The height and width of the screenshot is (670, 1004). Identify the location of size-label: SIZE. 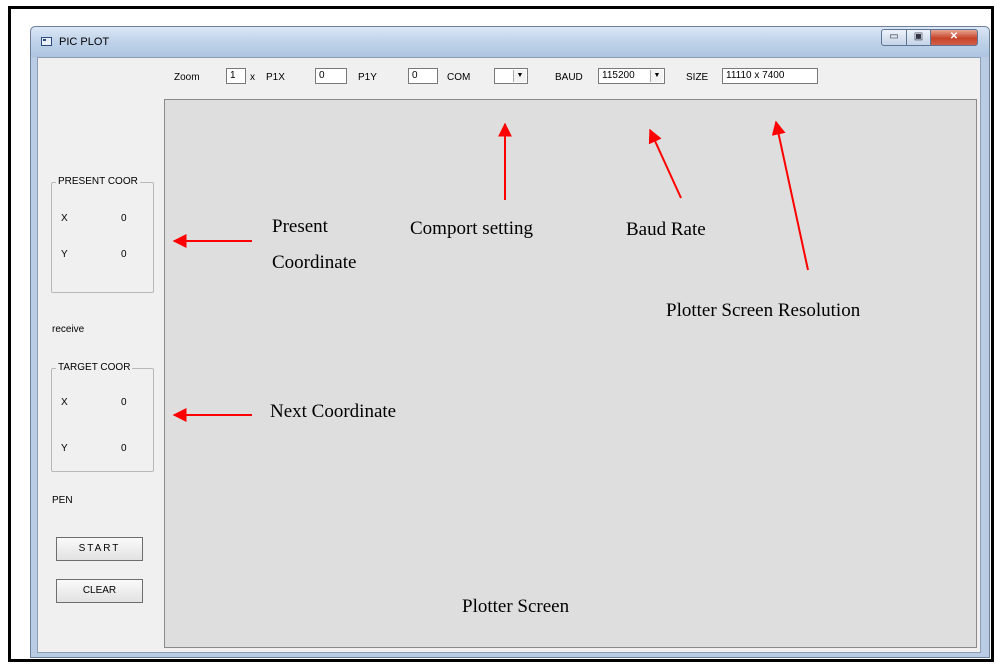
(697, 77).